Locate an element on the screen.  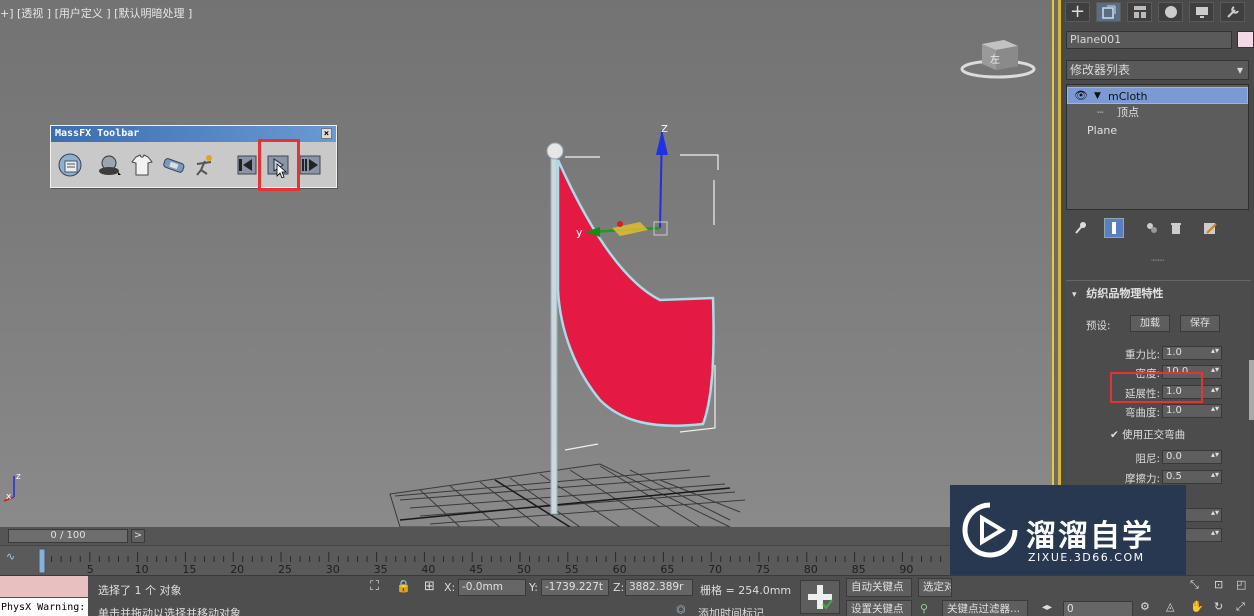
damping-spinner: 0.0 ▴▾ is located at coordinates (1192, 457).